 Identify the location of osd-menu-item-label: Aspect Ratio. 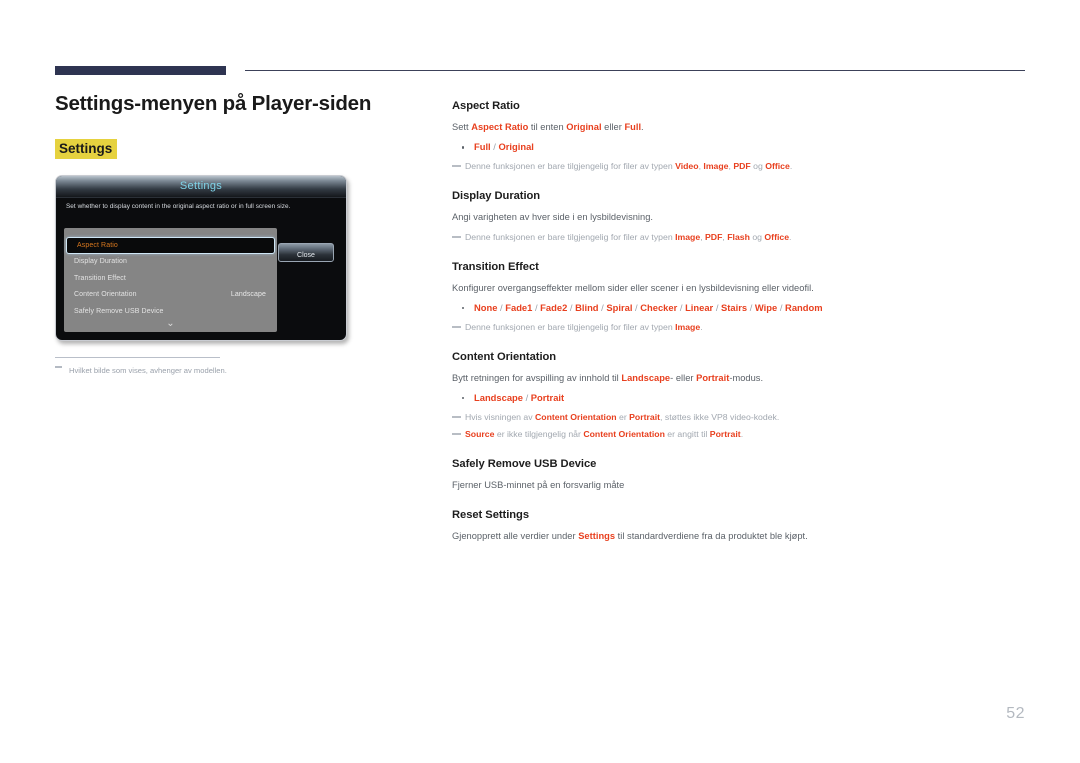
(97, 246).